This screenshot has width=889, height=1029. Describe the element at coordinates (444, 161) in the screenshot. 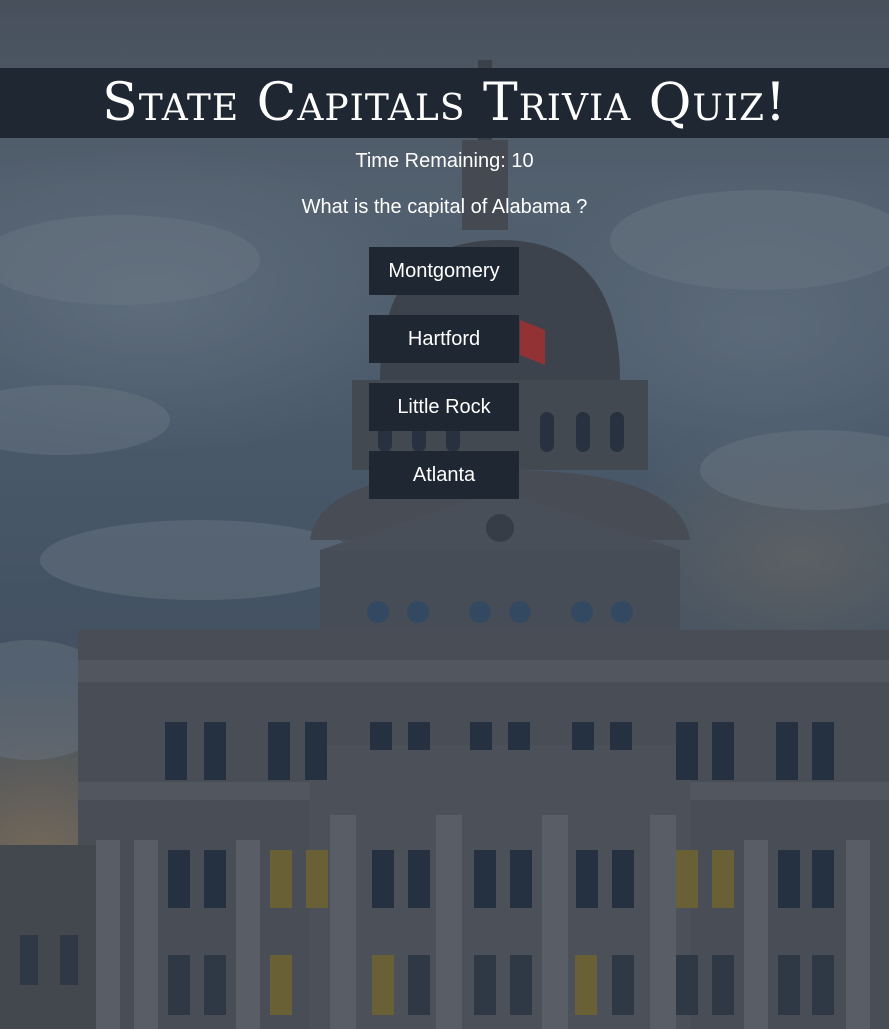

I see `timer-text: Time Remaining: 10` at that location.